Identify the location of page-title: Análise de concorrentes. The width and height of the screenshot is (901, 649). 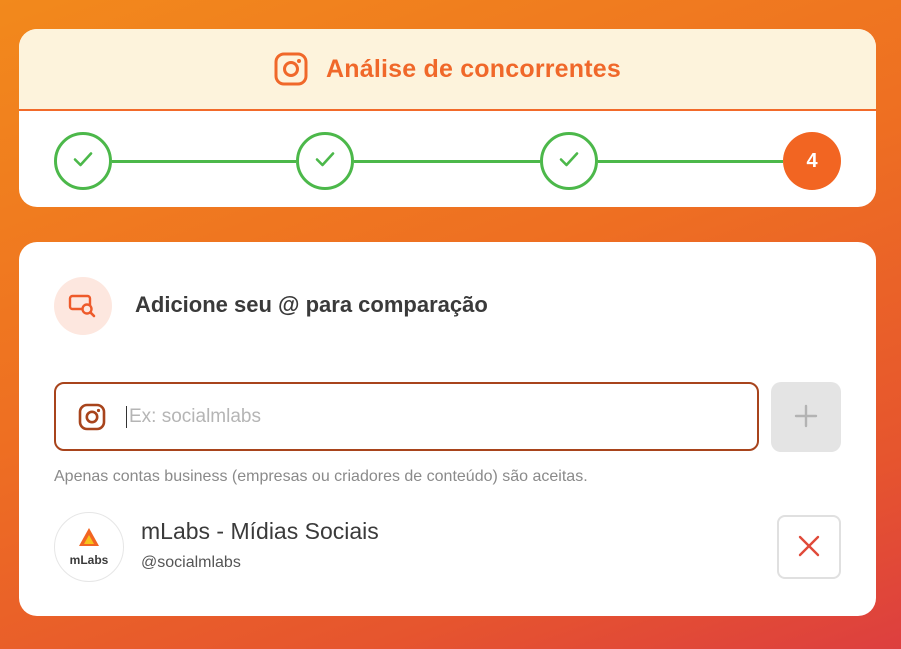
(473, 68).